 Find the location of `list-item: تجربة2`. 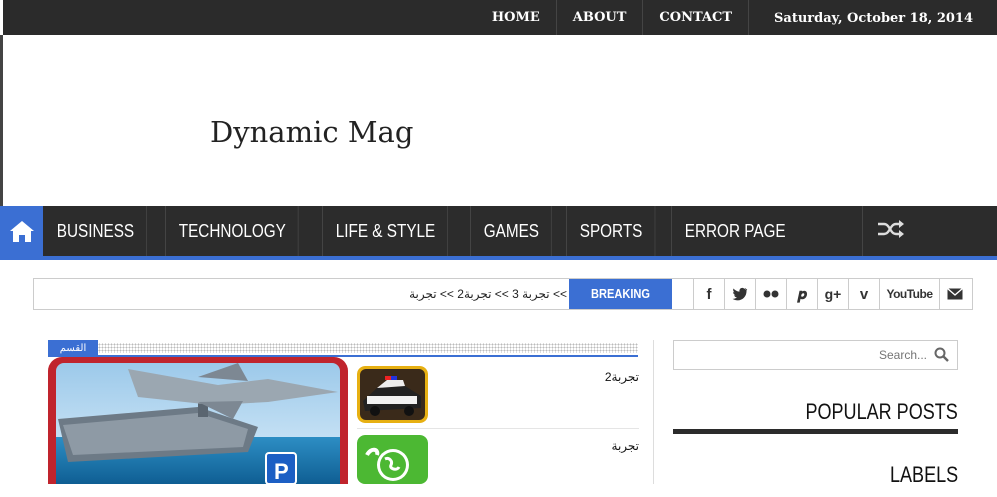

list-item: تجربة2 is located at coordinates (498, 397).